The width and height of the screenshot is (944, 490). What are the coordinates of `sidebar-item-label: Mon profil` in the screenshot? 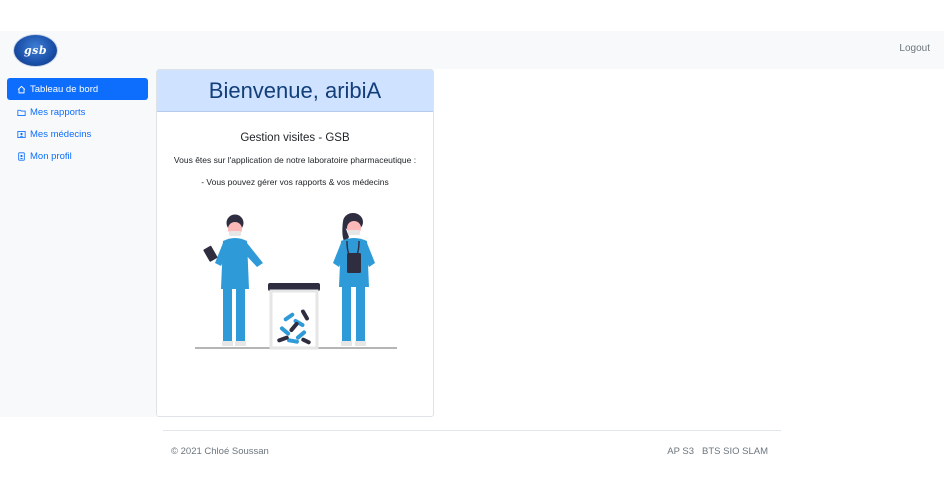 It's located at (51, 156).